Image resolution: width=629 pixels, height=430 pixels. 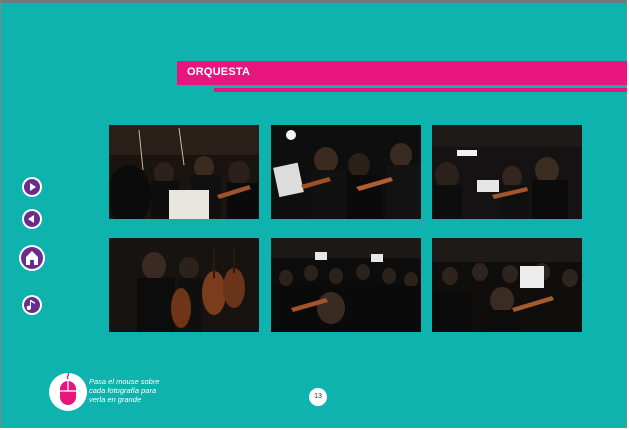 What do you see at coordinates (318, 397) in the screenshot?
I see `page-number: 13` at bounding box center [318, 397].